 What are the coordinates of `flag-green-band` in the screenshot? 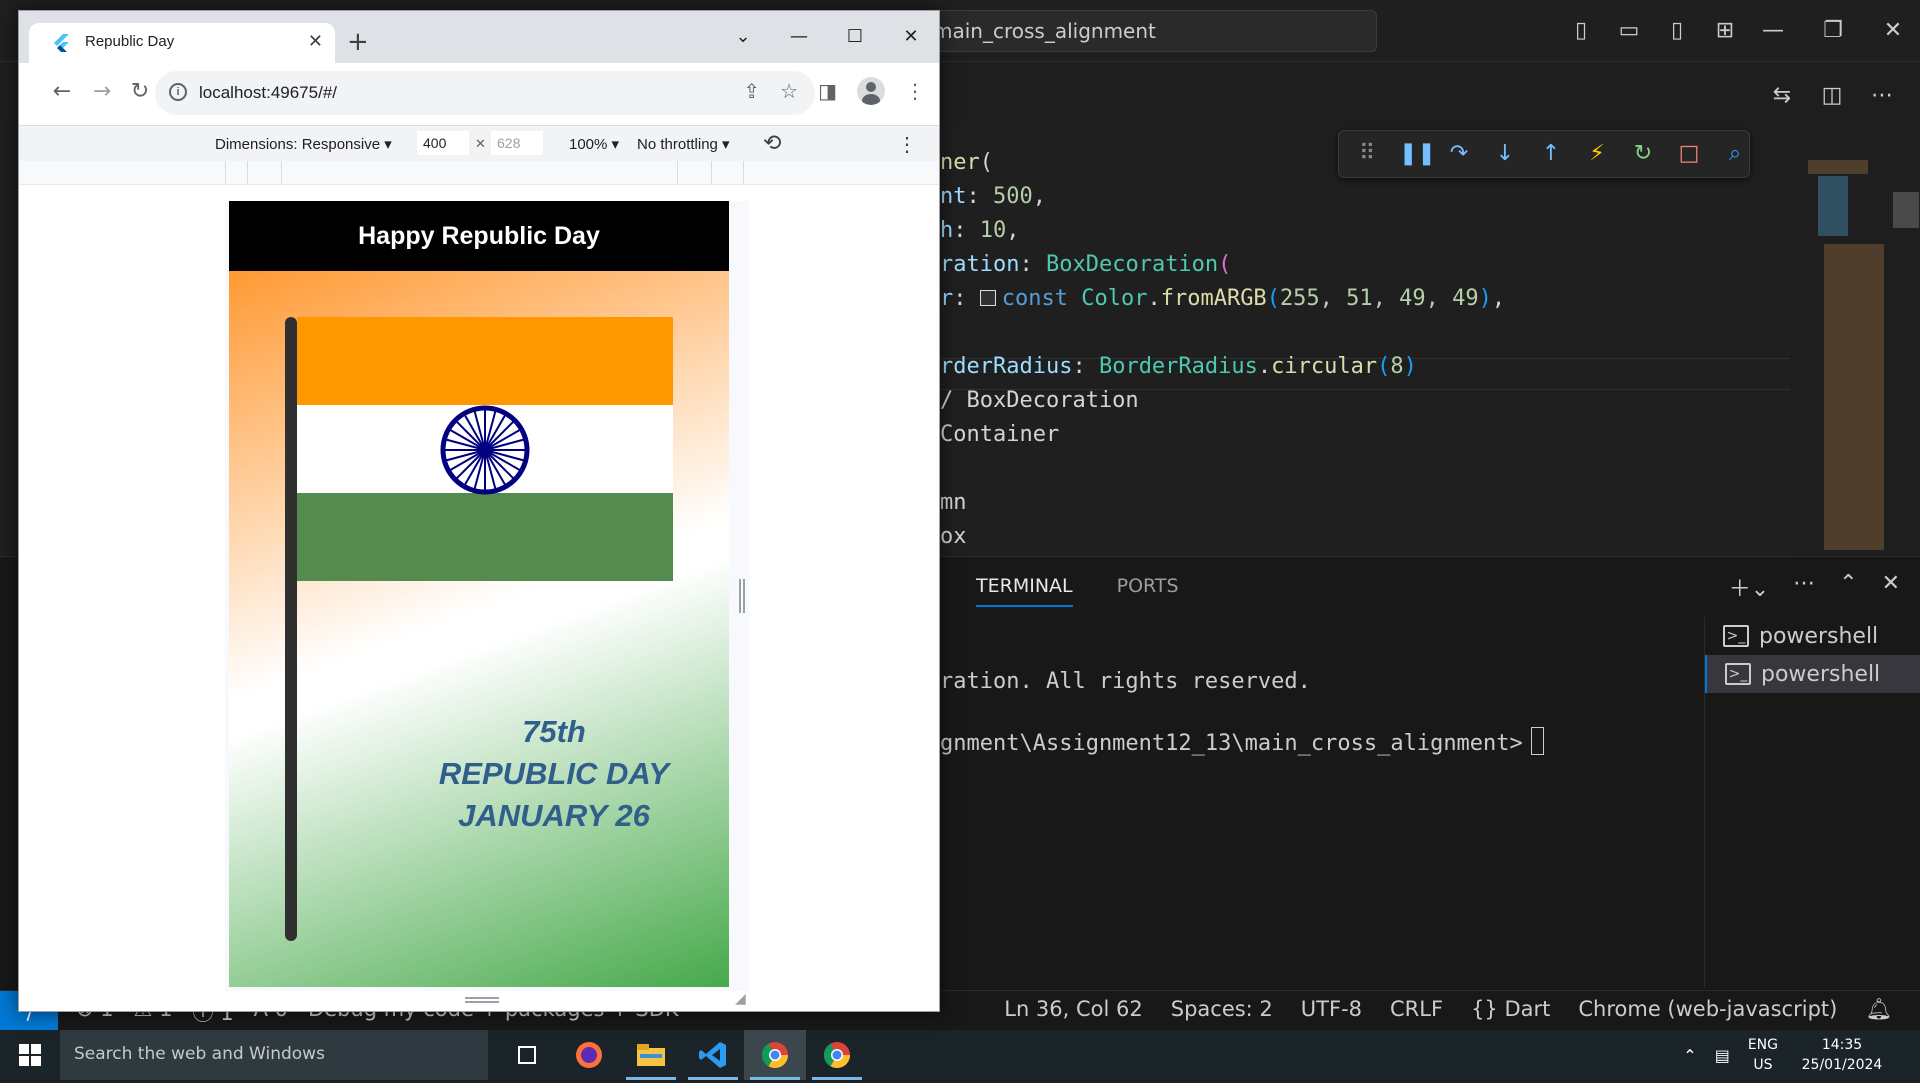 It's located at (485, 537).